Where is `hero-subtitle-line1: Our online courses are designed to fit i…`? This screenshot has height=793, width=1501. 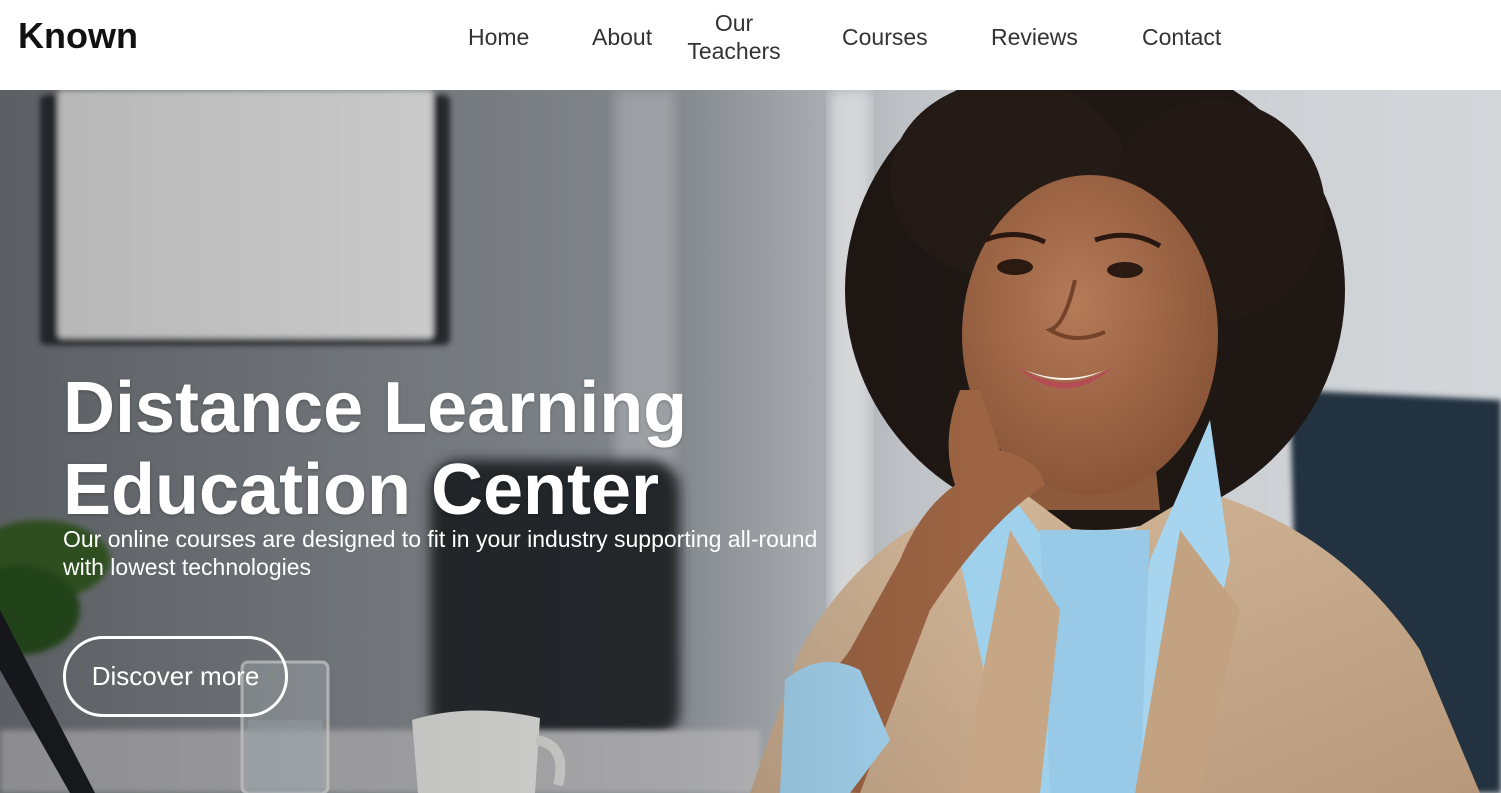 hero-subtitle-line1: Our online courses are designed to fit i… is located at coordinates (440, 539).